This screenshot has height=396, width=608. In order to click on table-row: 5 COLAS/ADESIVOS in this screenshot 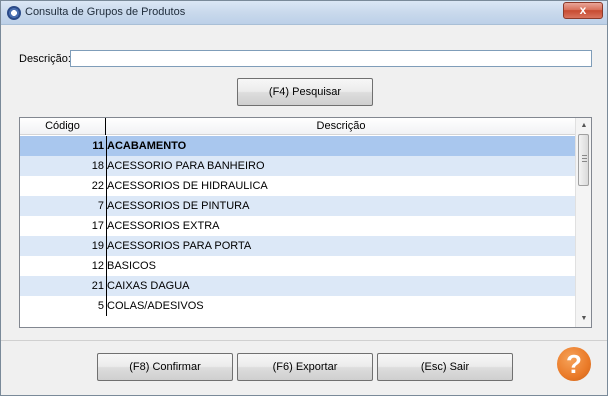, I will do `click(297, 306)`.